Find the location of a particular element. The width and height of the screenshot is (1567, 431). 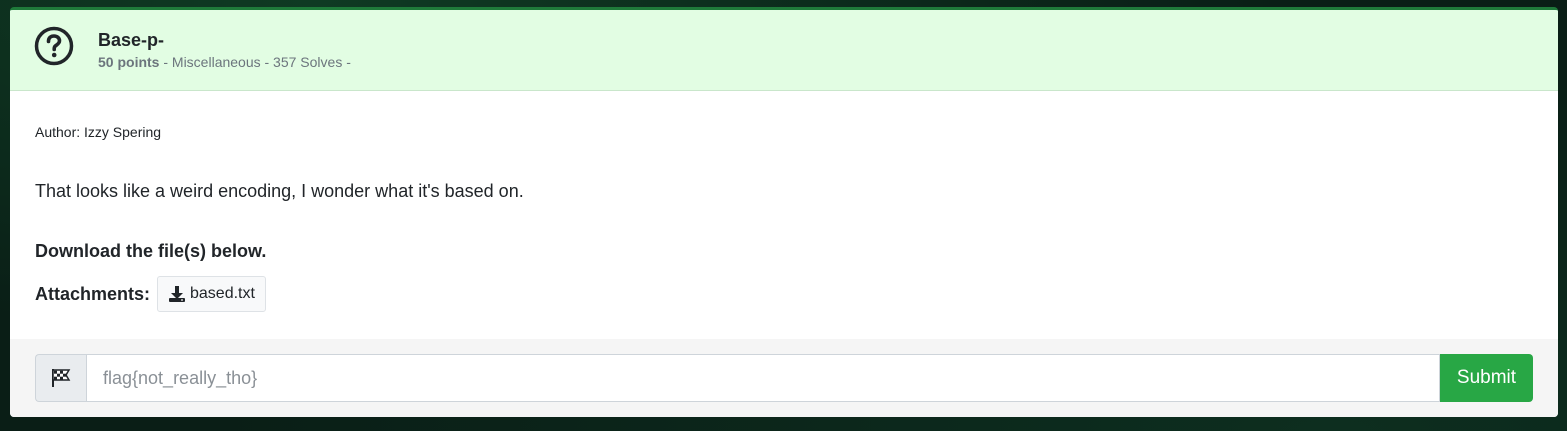

checkered-flag-icon is located at coordinates (61, 378).